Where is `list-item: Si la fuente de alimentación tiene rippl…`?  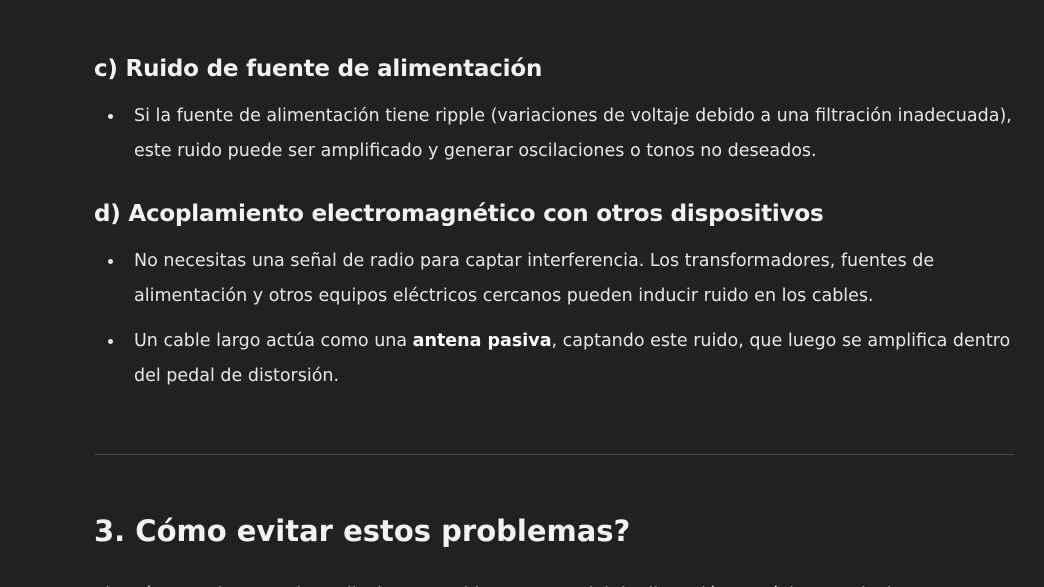
list-item: Si la fuente de alimentación tiene rippl… is located at coordinates (554, 134).